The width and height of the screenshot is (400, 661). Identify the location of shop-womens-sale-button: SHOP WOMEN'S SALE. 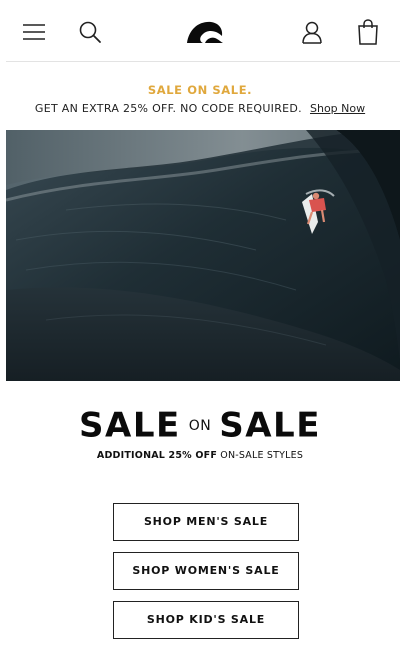
(206, 571).